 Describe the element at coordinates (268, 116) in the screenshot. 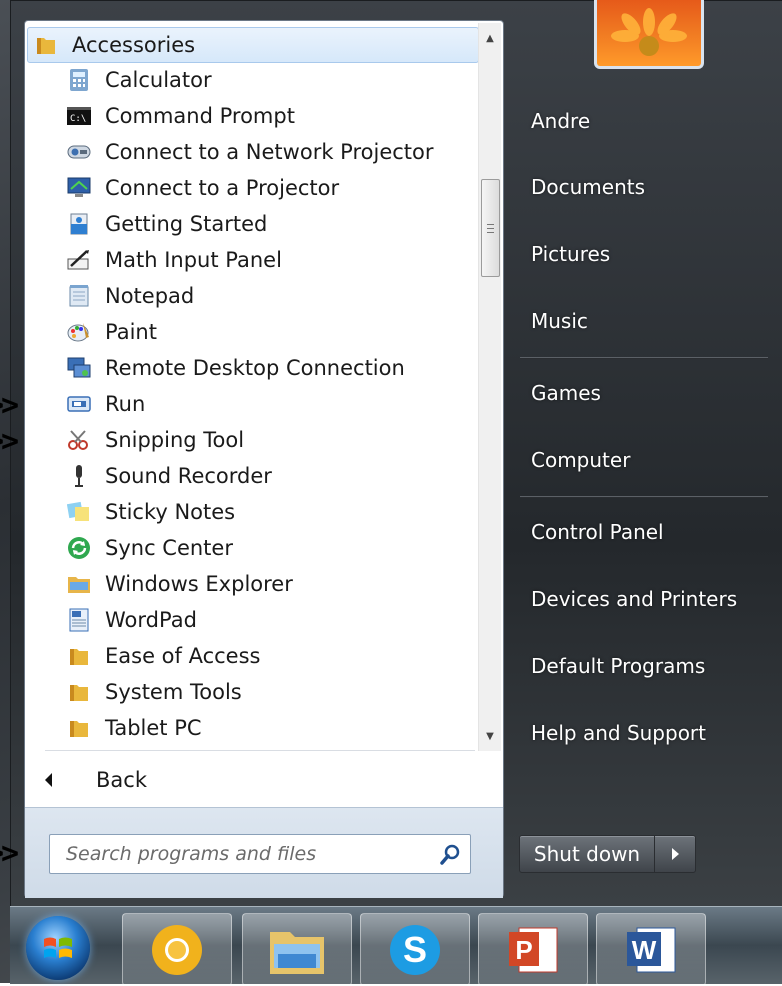

I see `program-command-prompt: C:\ Command Prompt` at that location.